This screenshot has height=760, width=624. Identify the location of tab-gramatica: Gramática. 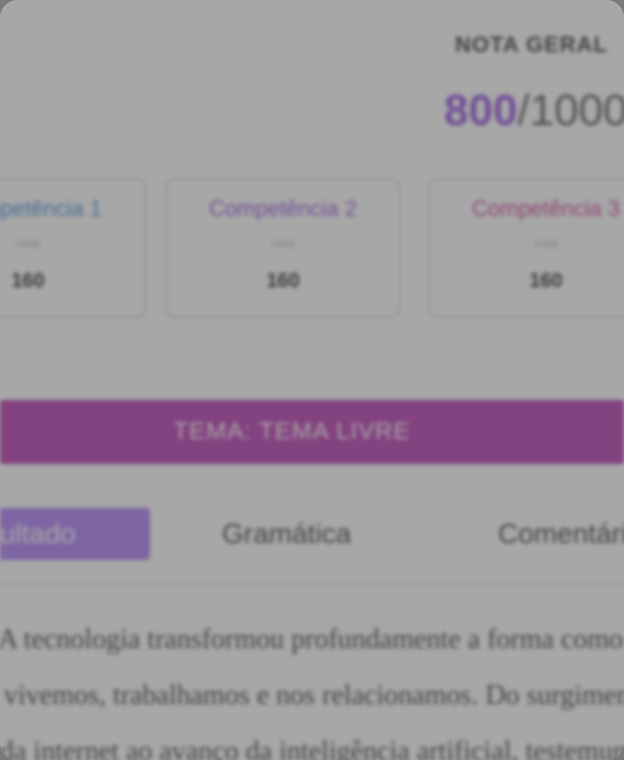
(286, 534).